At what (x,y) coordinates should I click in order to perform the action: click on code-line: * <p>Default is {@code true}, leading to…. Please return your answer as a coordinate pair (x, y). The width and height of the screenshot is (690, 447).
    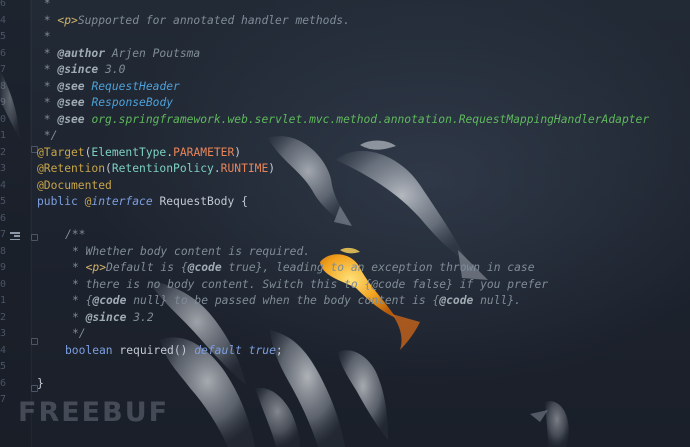
    Looking at the image, I should click on (303, 268).